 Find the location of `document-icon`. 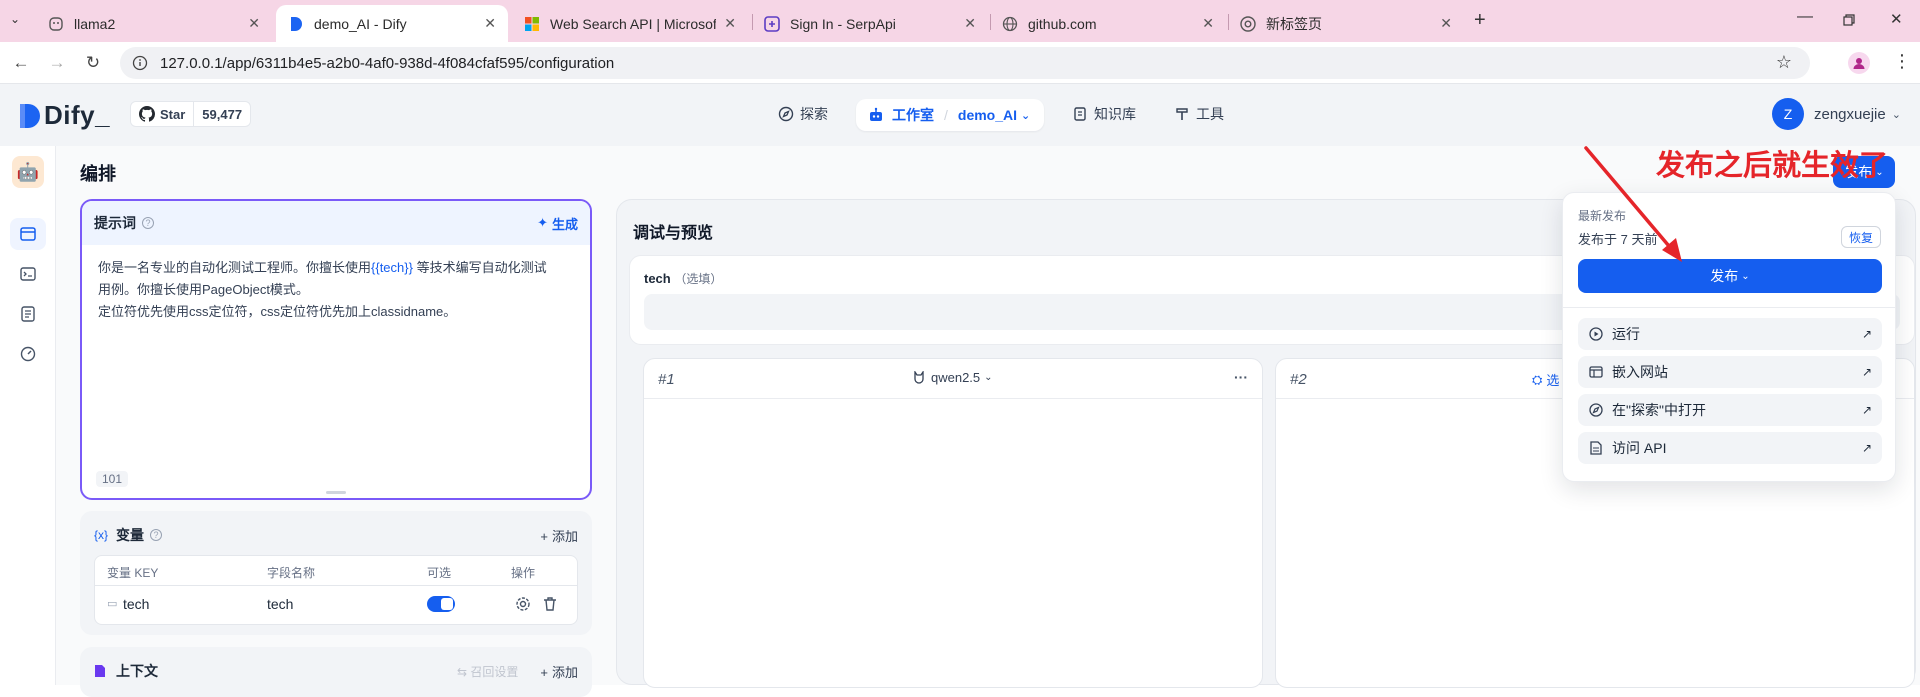

document-icon is located at coordinates (100, 671).